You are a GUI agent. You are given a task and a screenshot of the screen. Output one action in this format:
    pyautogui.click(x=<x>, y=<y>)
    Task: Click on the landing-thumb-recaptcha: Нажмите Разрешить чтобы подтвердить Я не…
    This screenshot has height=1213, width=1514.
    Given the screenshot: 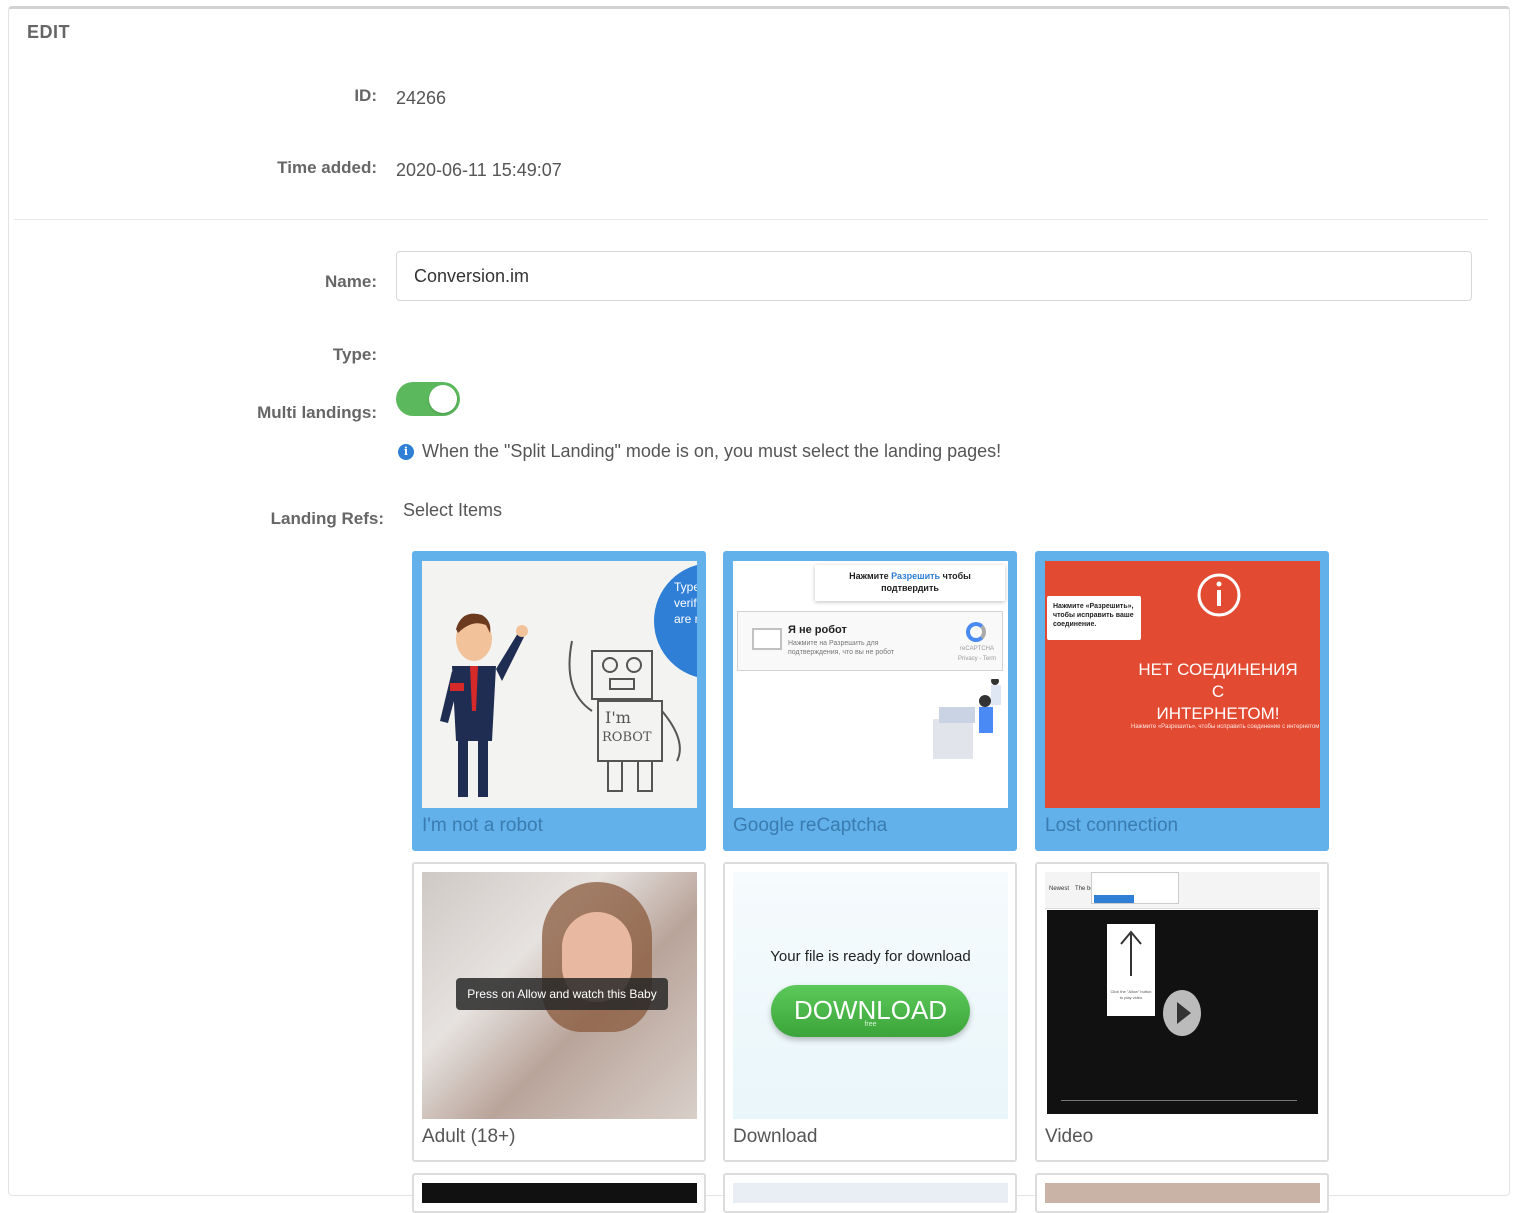 What is the action you would take?
    pyautogui.click(x=870, y=684)
    